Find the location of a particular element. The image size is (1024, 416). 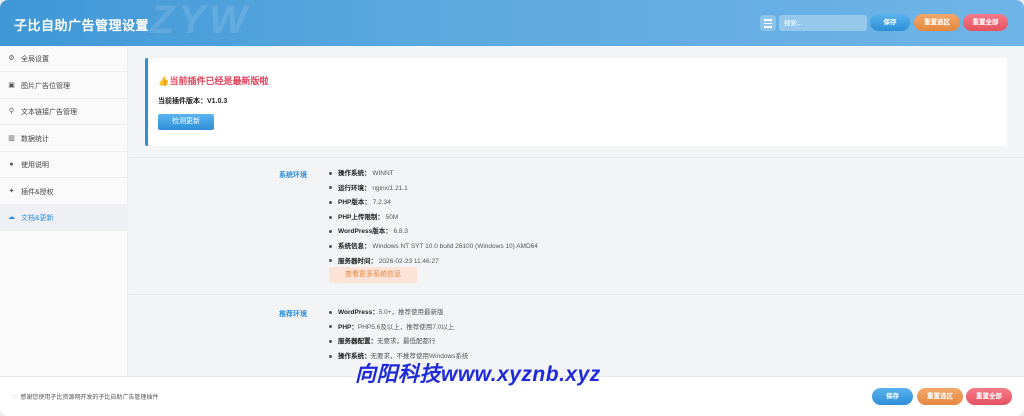

header-reset-section-button: 重置选区 is located at coordinates (937, 22).